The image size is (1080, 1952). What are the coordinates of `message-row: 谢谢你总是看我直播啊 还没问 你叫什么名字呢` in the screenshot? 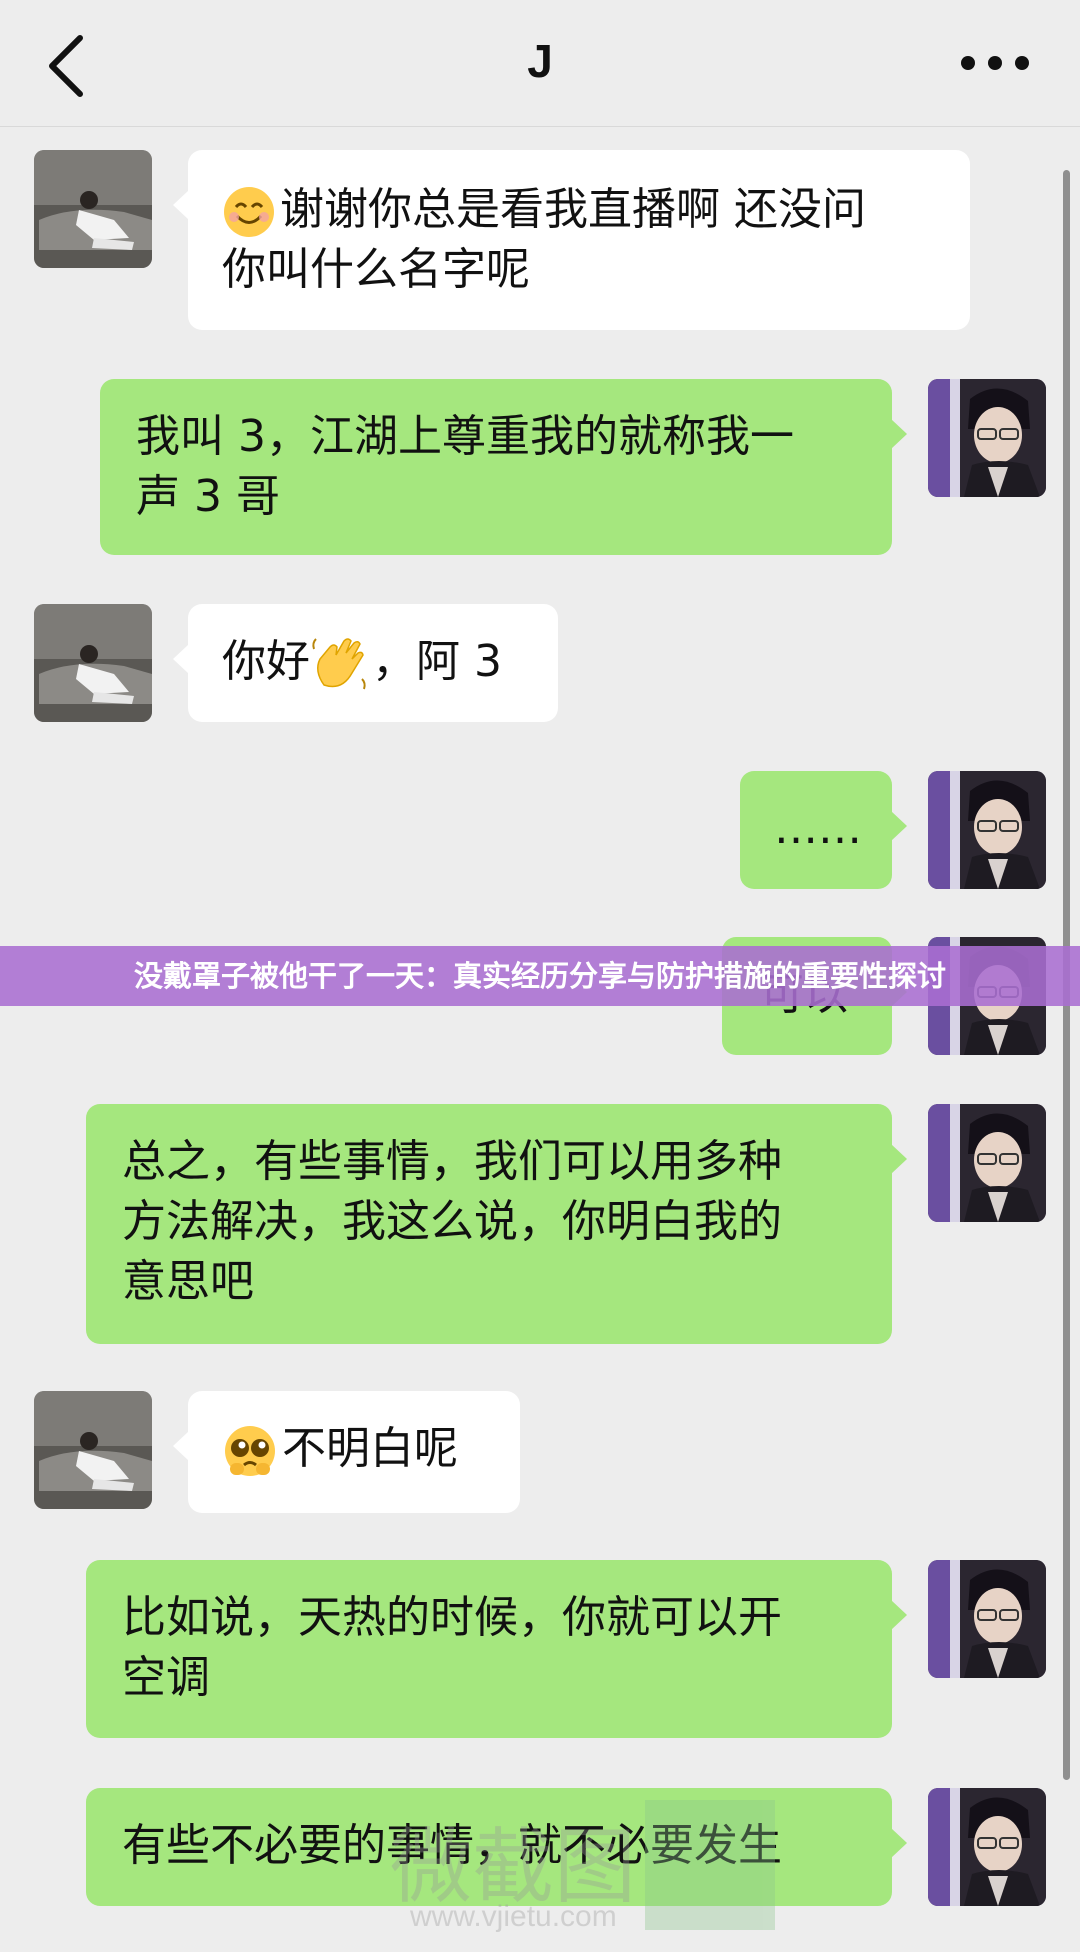 It's located at (540, 240).